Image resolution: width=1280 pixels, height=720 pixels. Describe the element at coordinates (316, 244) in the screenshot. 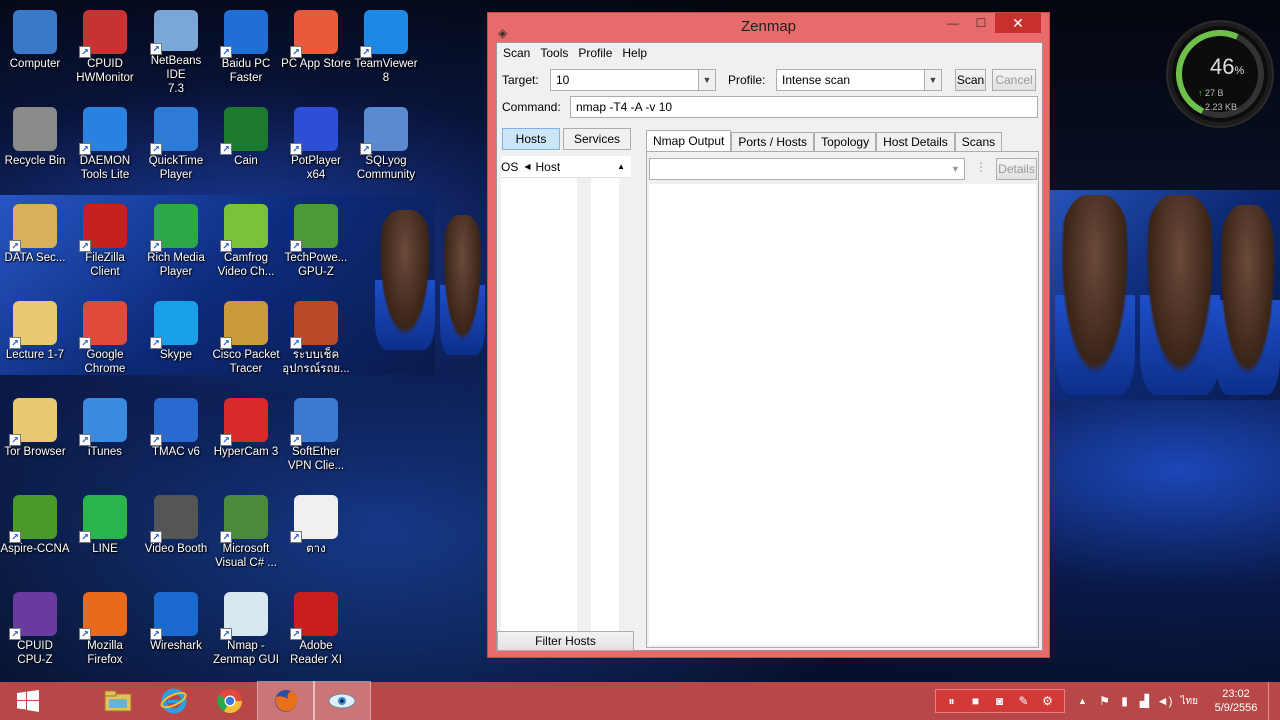

I see `desktop-icon: ↗ TechPowe... GPU-Z` at that location.